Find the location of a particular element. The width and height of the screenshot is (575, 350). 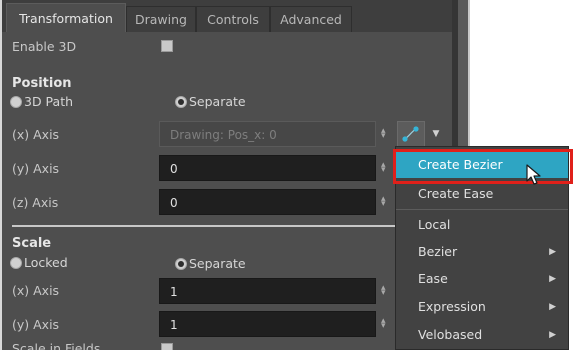

menu-item-bezier: Bezier ▶ is located at coordinates (482, 252).